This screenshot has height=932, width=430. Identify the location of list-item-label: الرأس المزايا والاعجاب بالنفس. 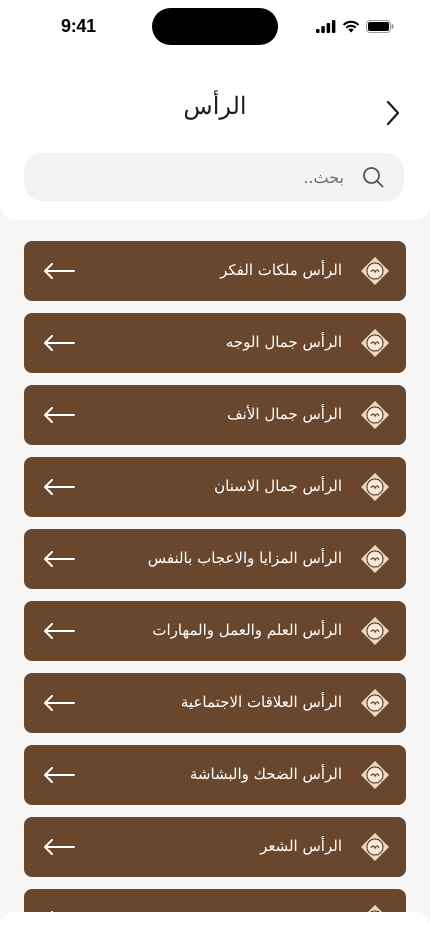
(244, 558).